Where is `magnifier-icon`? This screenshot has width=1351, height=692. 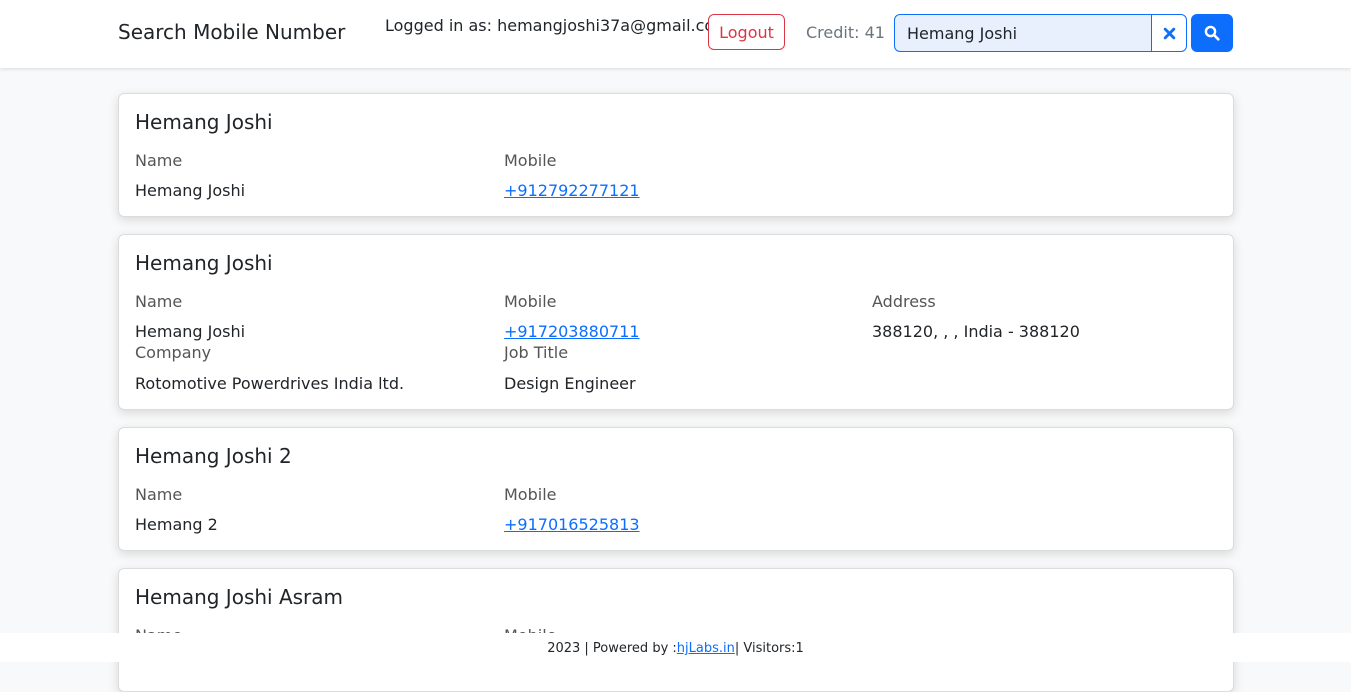
magnifier-icon is located at coordinates (1212, 33).